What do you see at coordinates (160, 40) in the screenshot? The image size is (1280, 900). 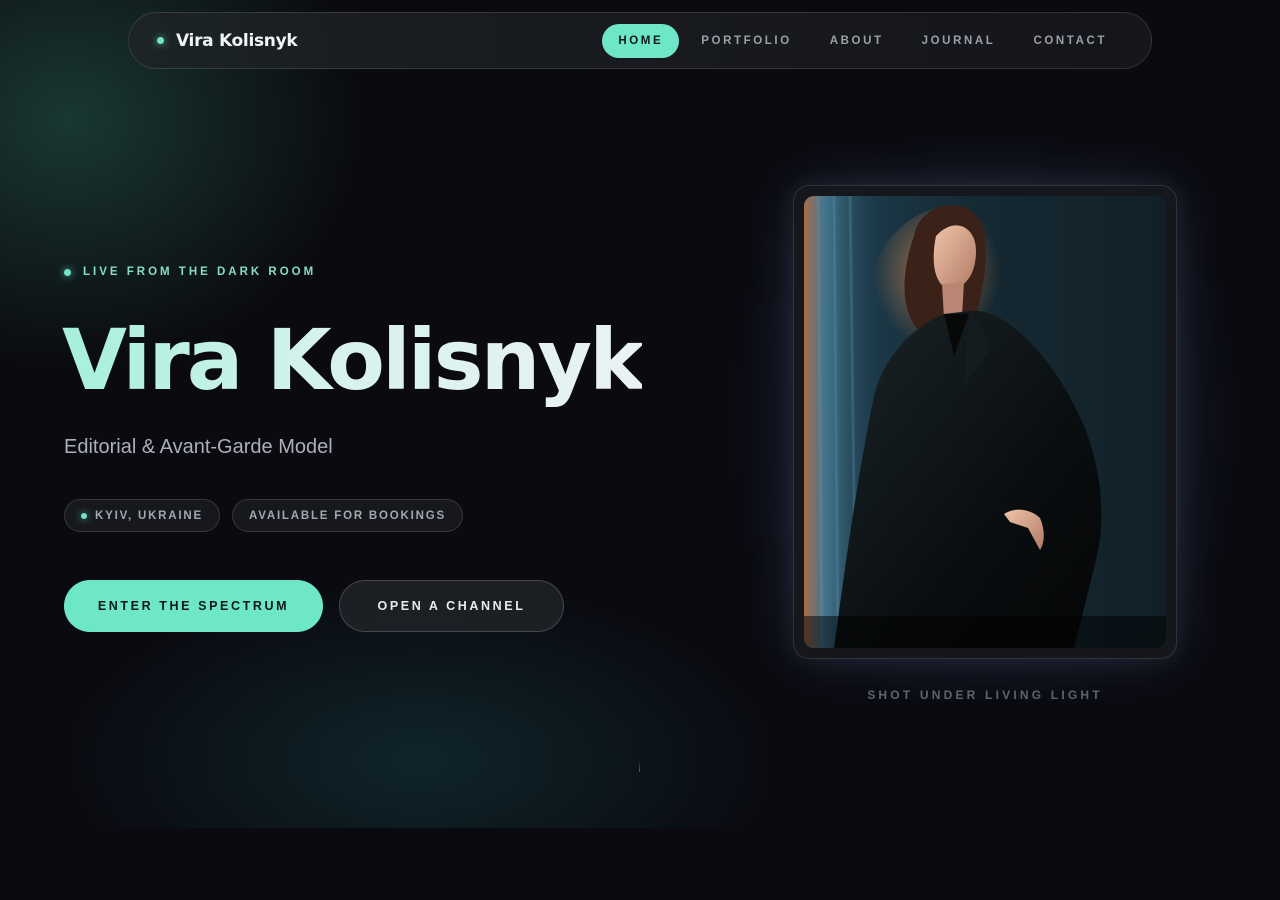 I see `brand-dot-icon` at bounding box center [160, 40].